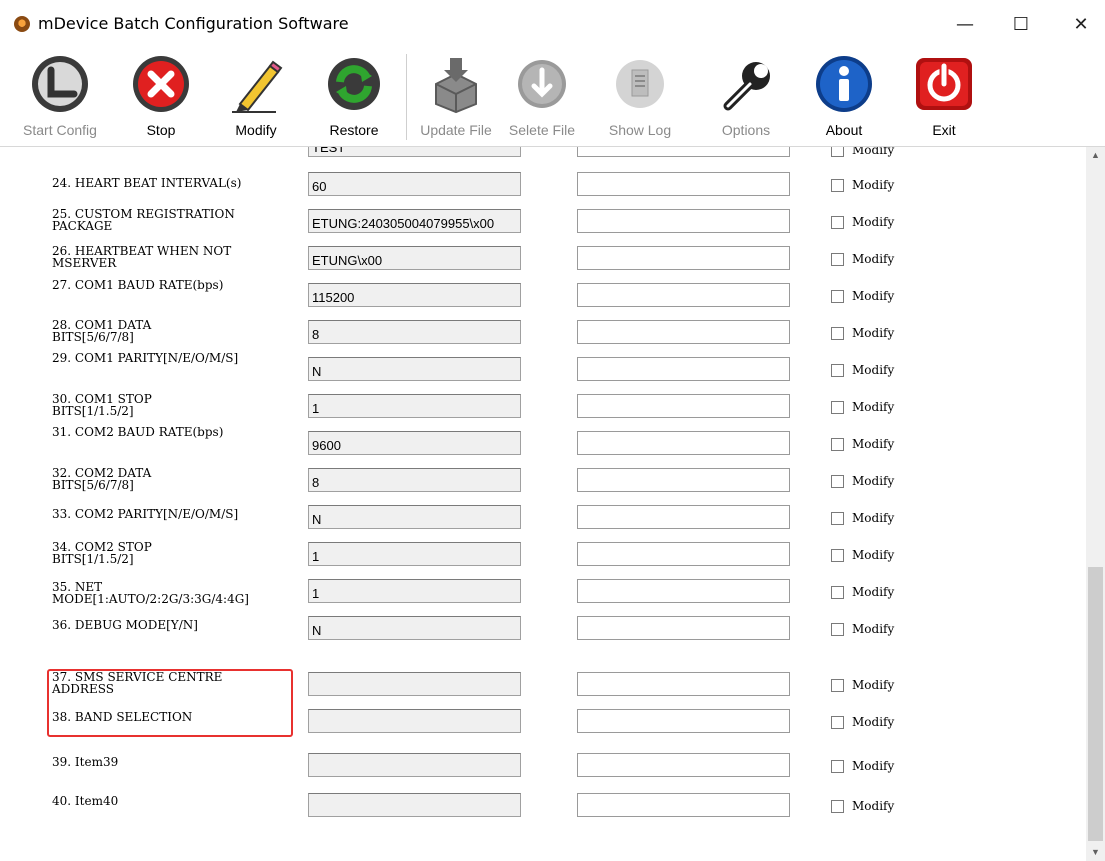 The image size is (1105, 861). What do you see at coordinates (138, 432) in the screenshot?
I see `row-label: 31. COM2 BAUD RATE(bps)` at bounding box center [138, 432].